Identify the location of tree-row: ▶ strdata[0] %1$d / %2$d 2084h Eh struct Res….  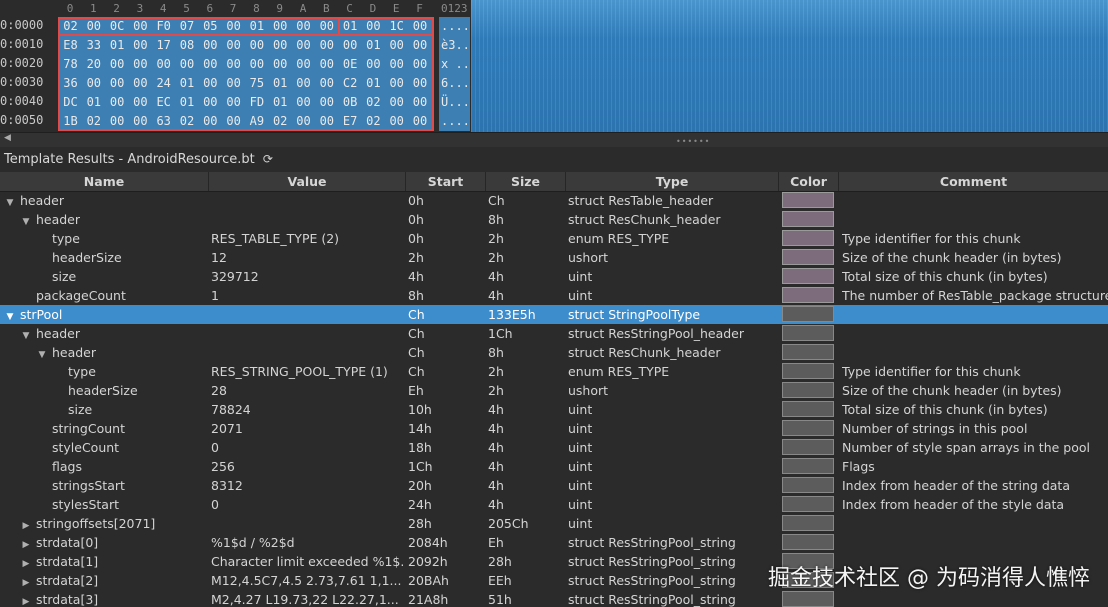
(554, 542).